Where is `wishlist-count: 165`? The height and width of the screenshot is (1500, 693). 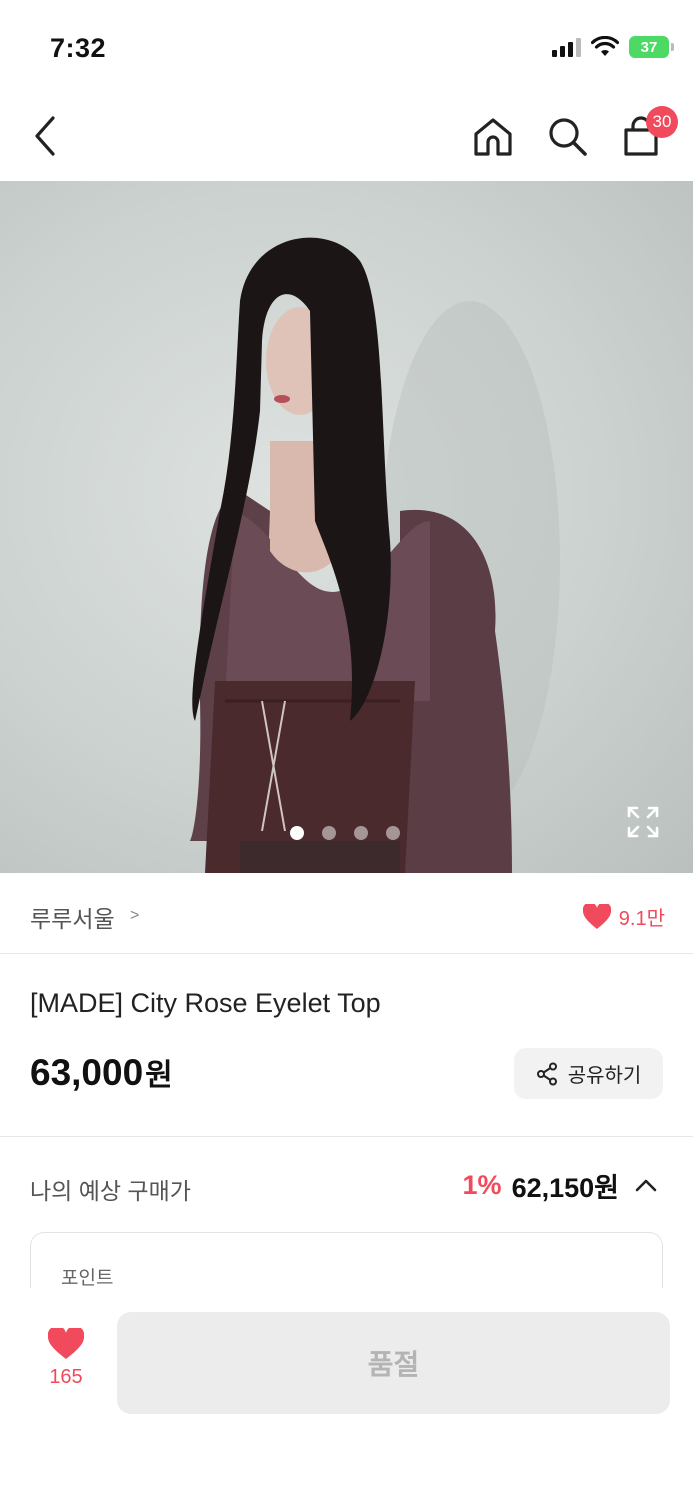 wishlist-count: 165 is located at coordinates (66, 1377).